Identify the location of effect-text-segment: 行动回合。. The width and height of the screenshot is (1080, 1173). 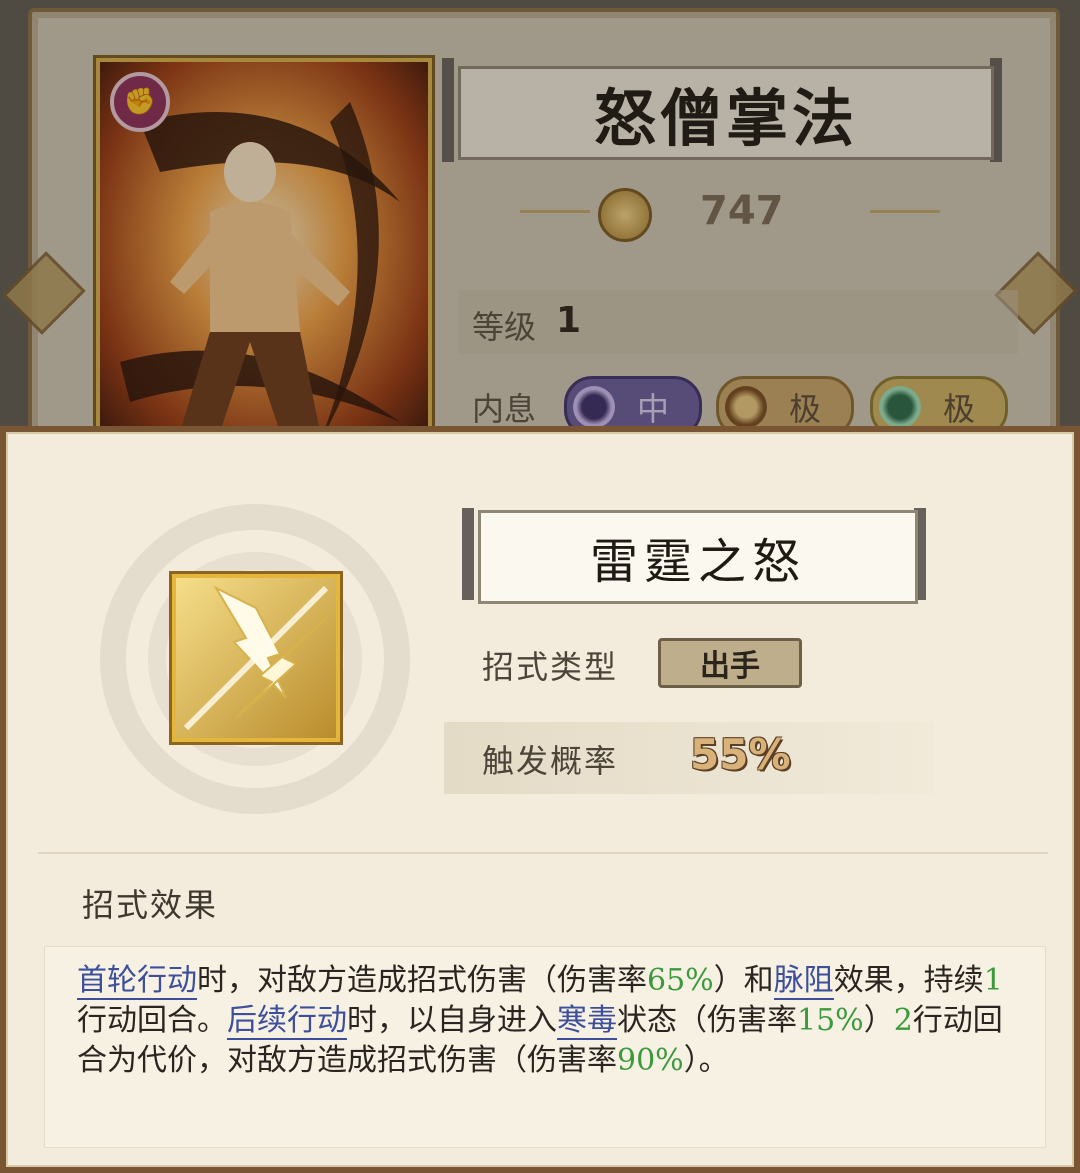
(152, 1020).